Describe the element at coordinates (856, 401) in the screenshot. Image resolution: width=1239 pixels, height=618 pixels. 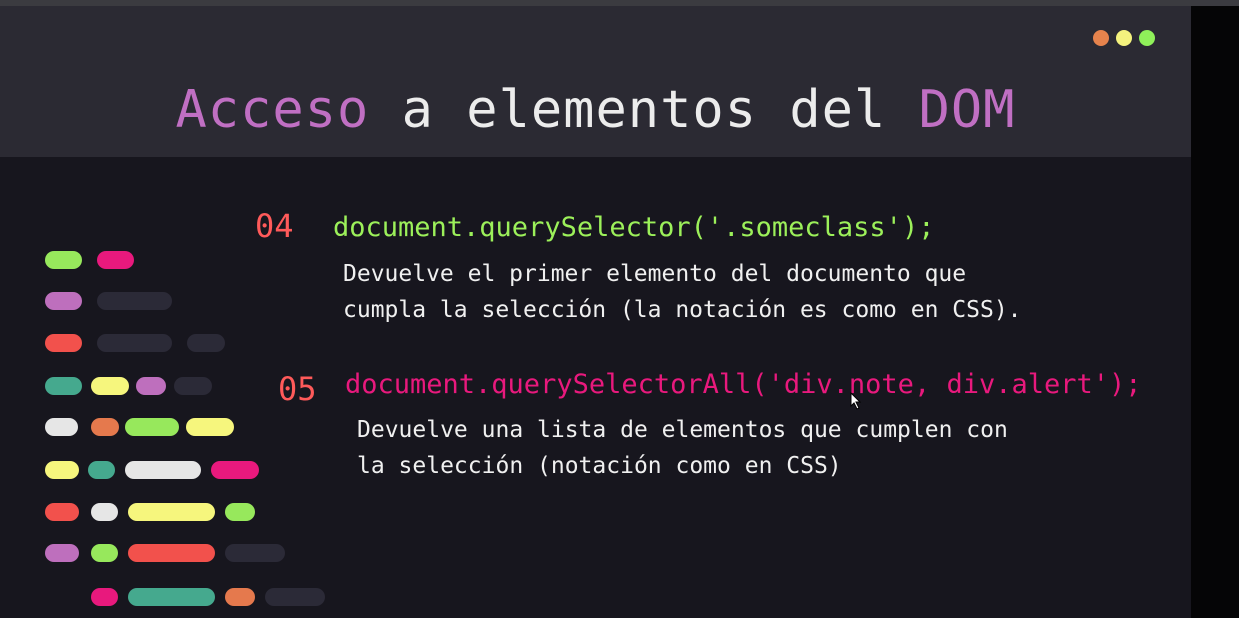
I see `mouse-cursor-icon` at that location.